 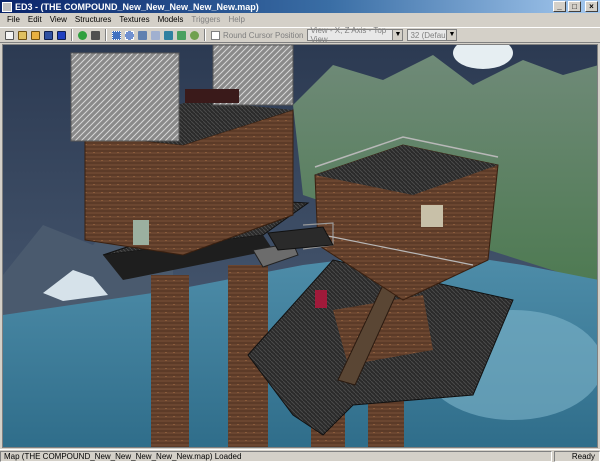 I want to click on fill-icon, so click(x=95, y=35).